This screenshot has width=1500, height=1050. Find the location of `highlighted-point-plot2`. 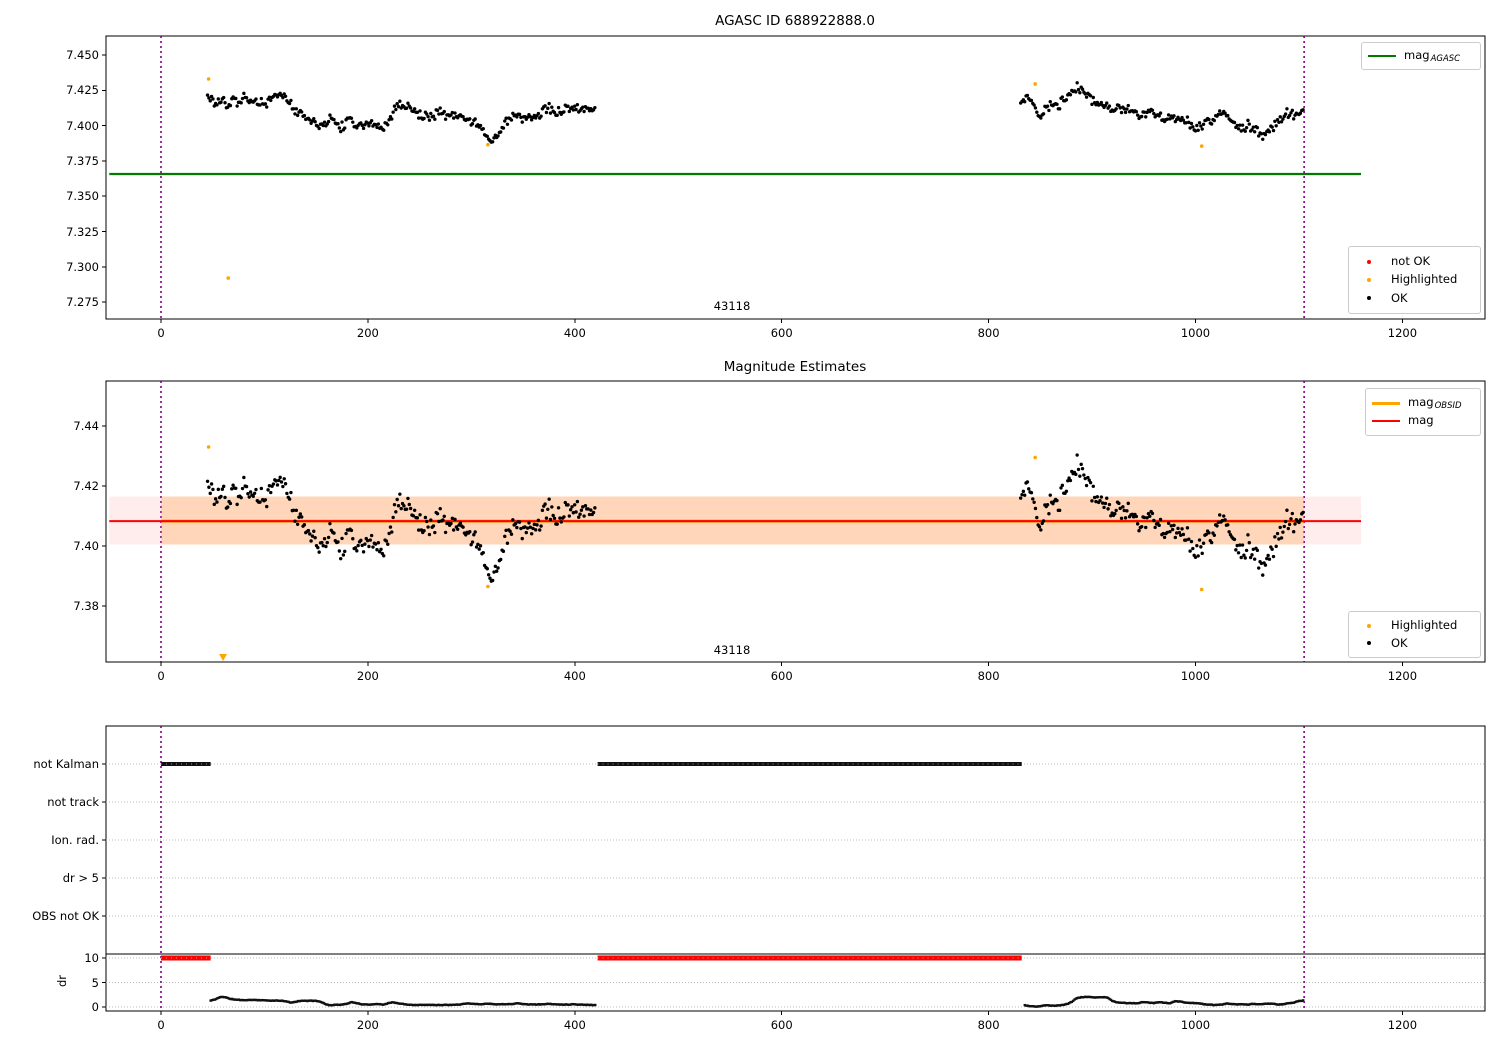

highlighted-point-plot2 is located at coordinates (1035, 457).